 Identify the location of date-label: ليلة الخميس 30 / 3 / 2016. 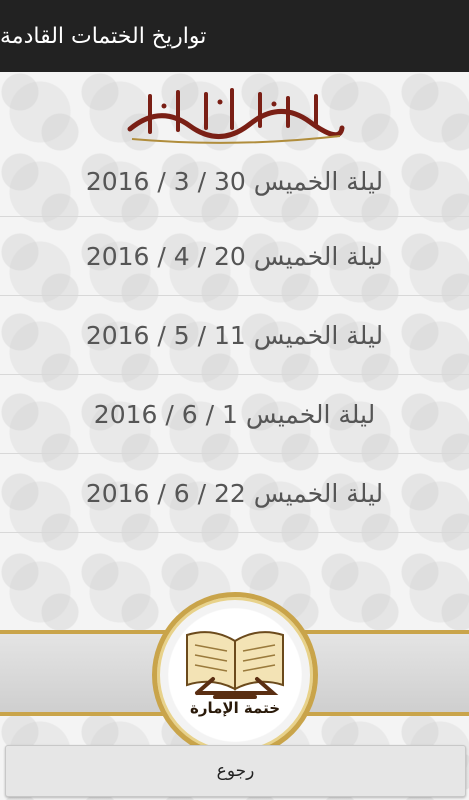
(234, 181).